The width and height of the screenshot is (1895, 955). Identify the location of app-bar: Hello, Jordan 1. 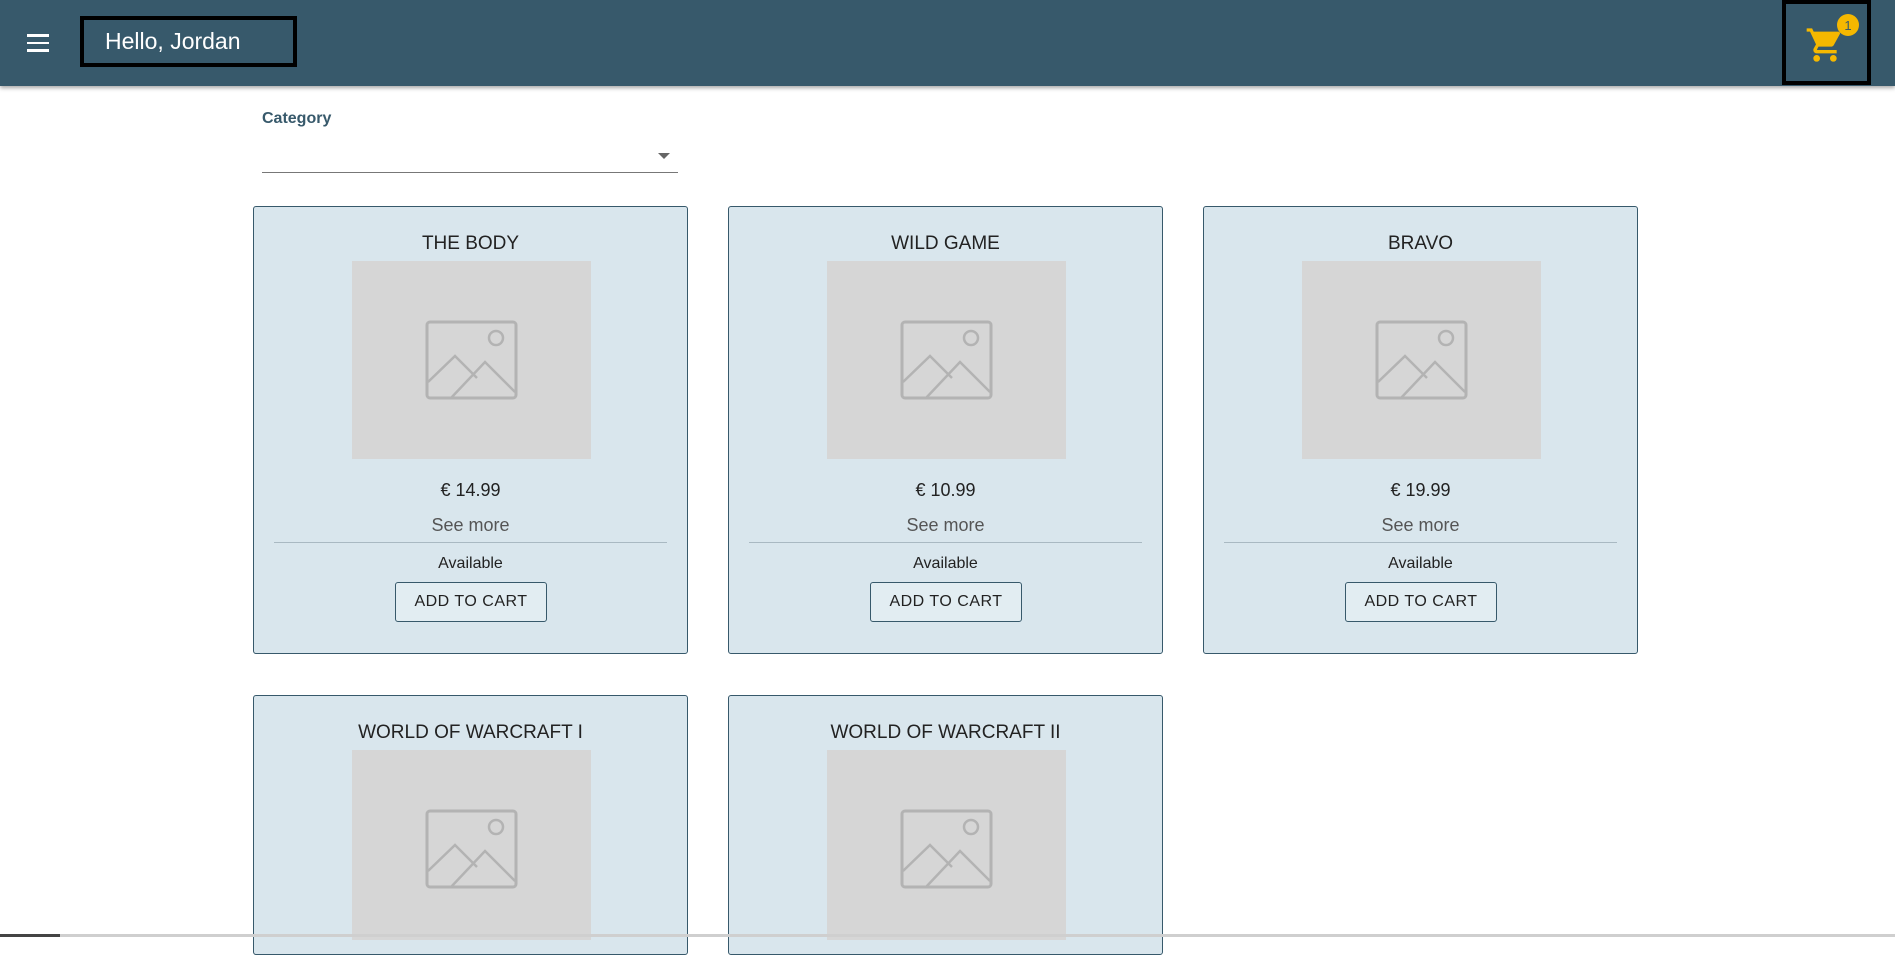
(947, 43).